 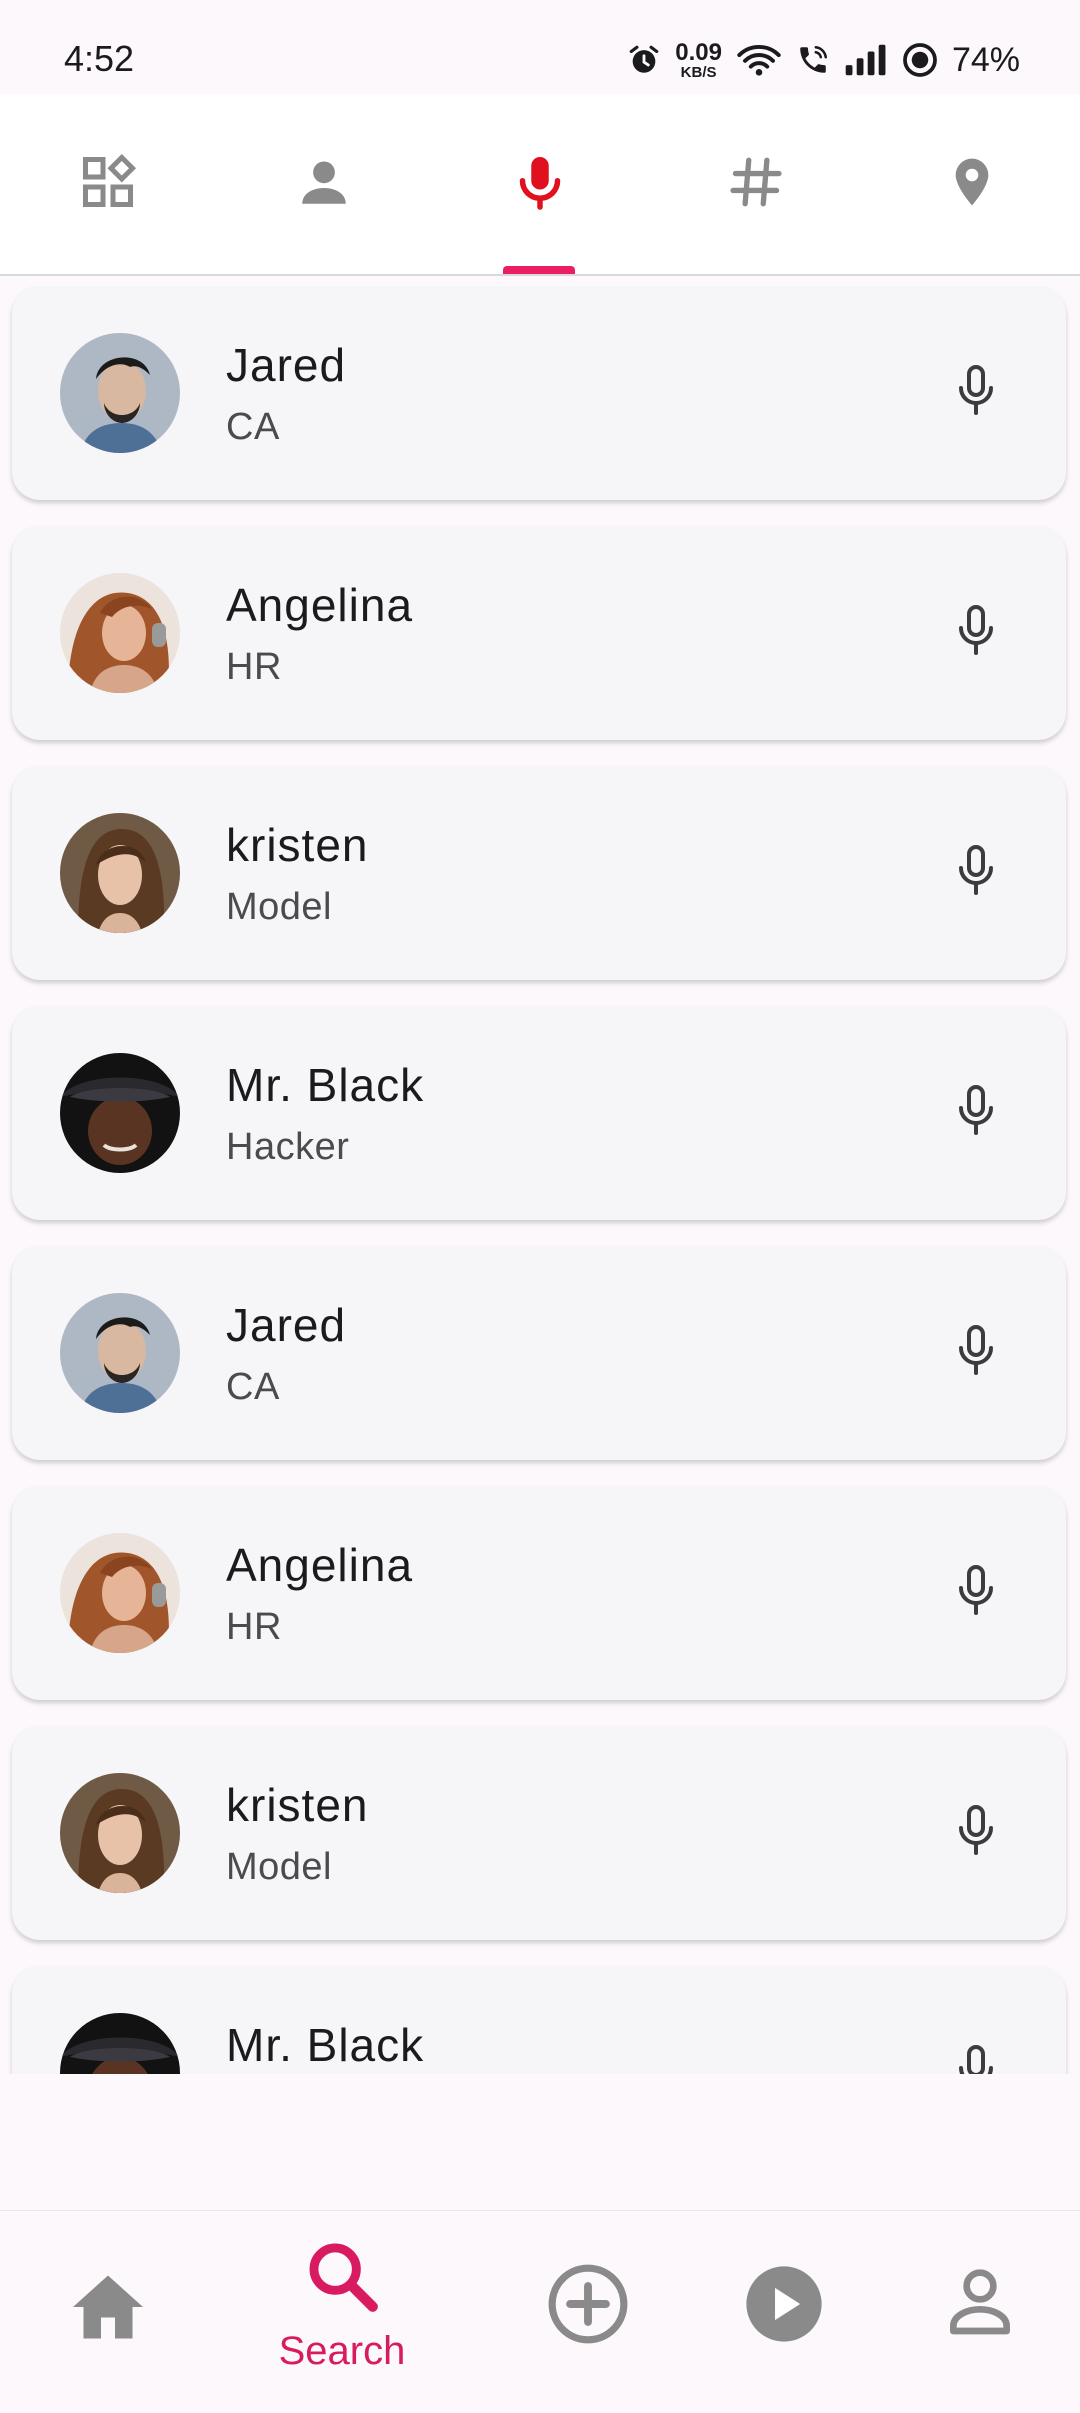 I want to click on signal-icon, so click(x=866, y=60).